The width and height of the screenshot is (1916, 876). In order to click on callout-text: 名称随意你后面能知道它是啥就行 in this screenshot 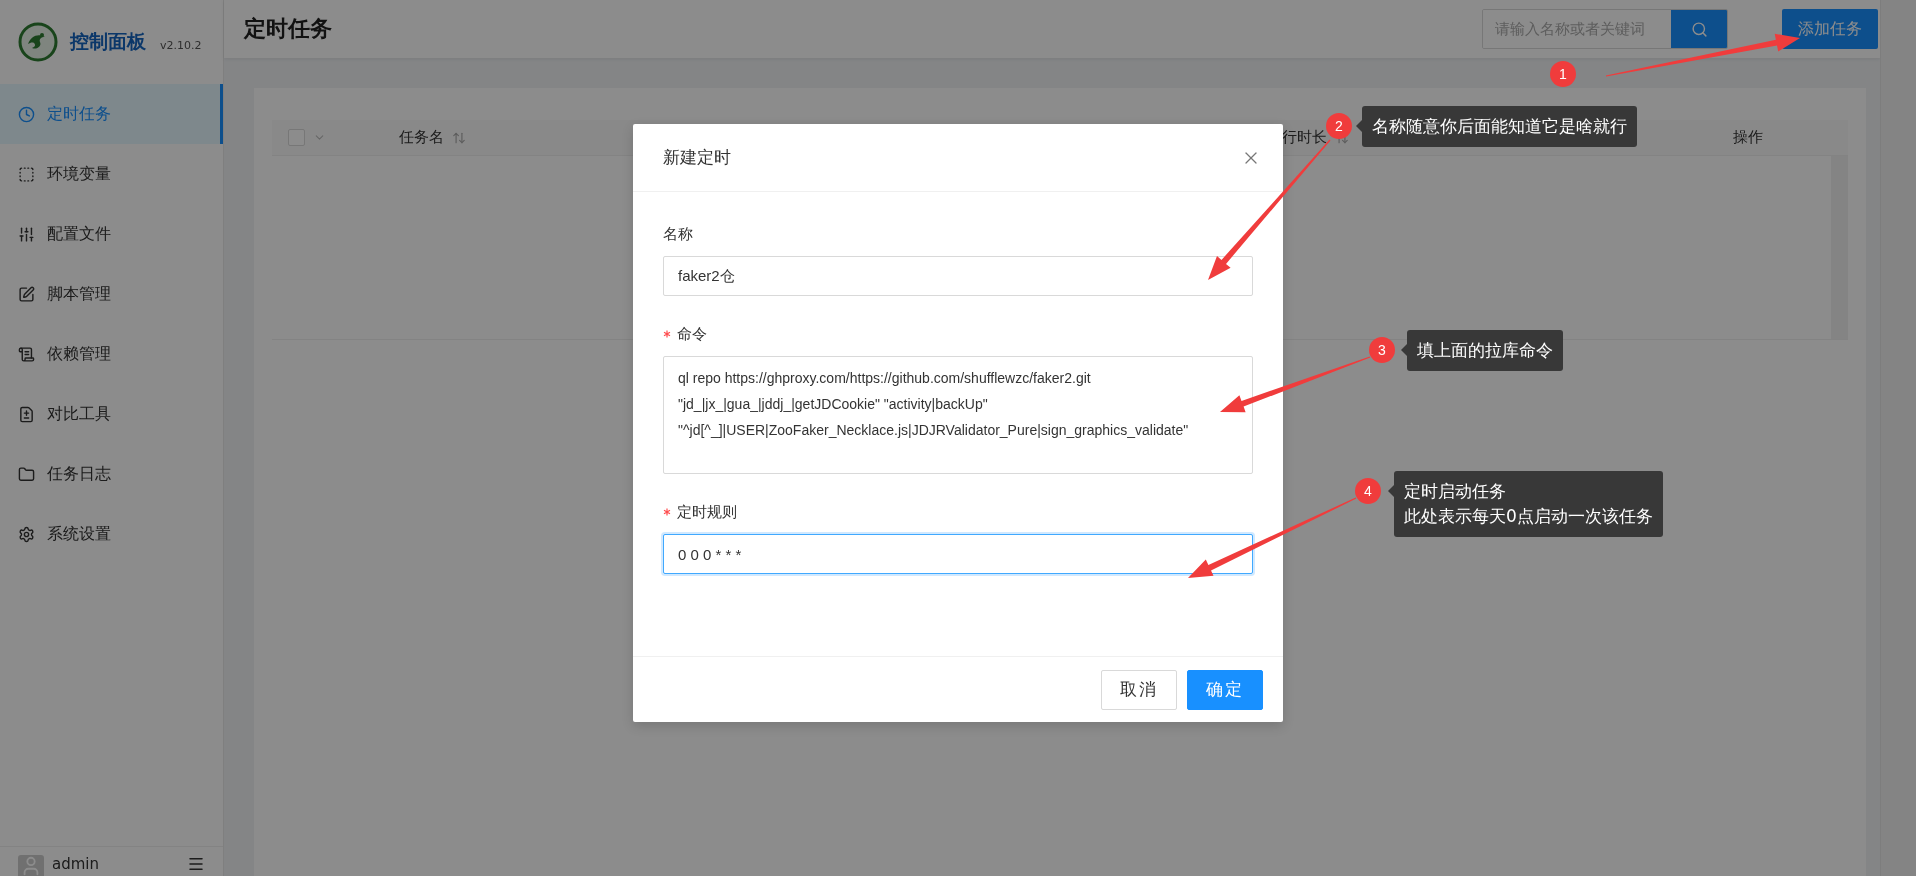, I will do `click(1499, 126)`.